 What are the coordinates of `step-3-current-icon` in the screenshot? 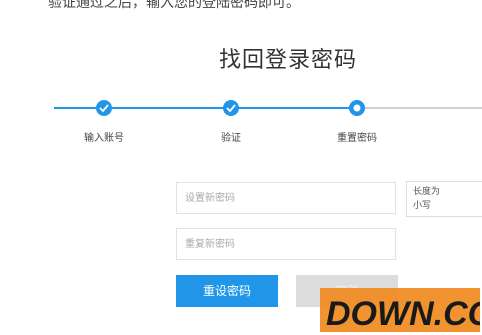 It's located at (357, 108).